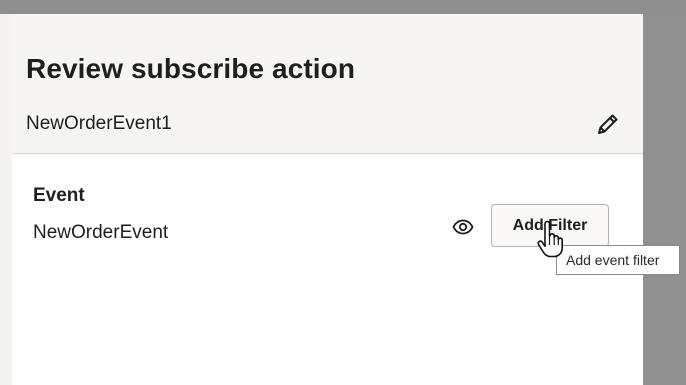  What do you see at coordinates (550, 225) in the screenshot?
I see `add-filter-button: Add Filter` at bounding box center [550, 225].